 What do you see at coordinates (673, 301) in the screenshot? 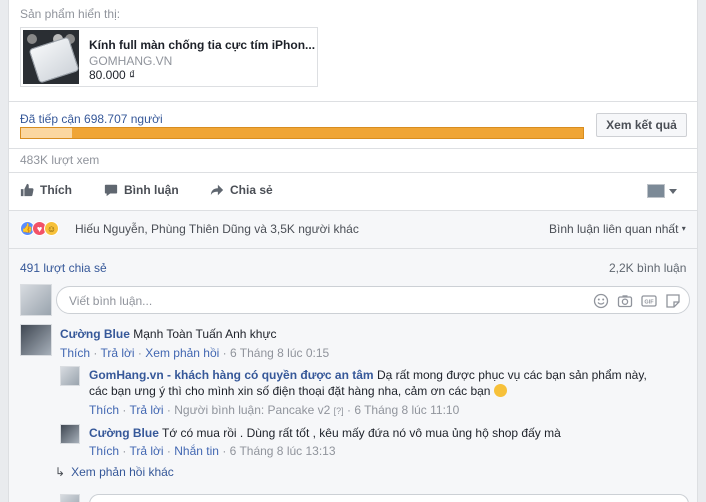
I see `sticker-icon` at bounding box center [673, 301].